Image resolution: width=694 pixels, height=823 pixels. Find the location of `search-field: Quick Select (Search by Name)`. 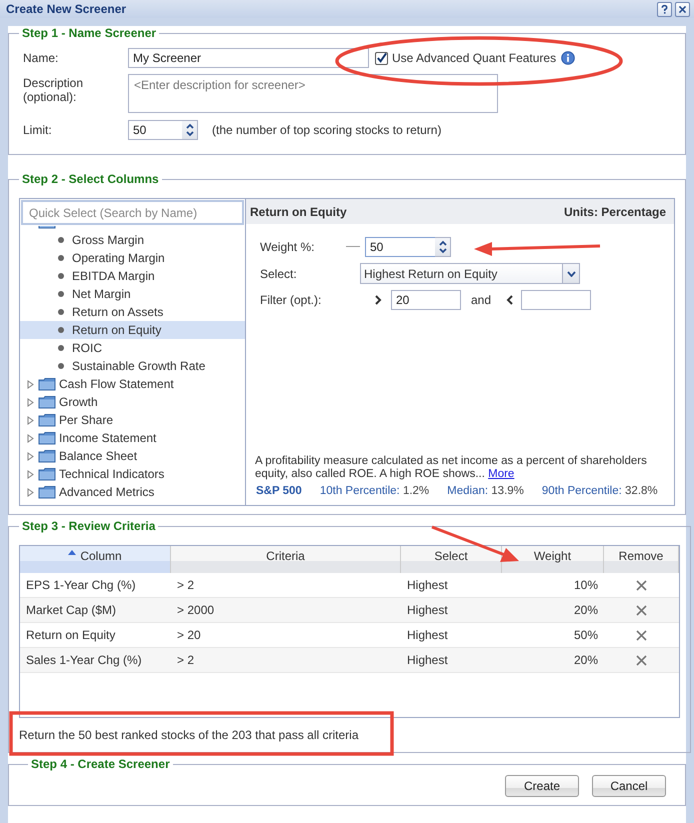

search-field: Quick Select (Search by Name) is located at coordinates (132, 212).